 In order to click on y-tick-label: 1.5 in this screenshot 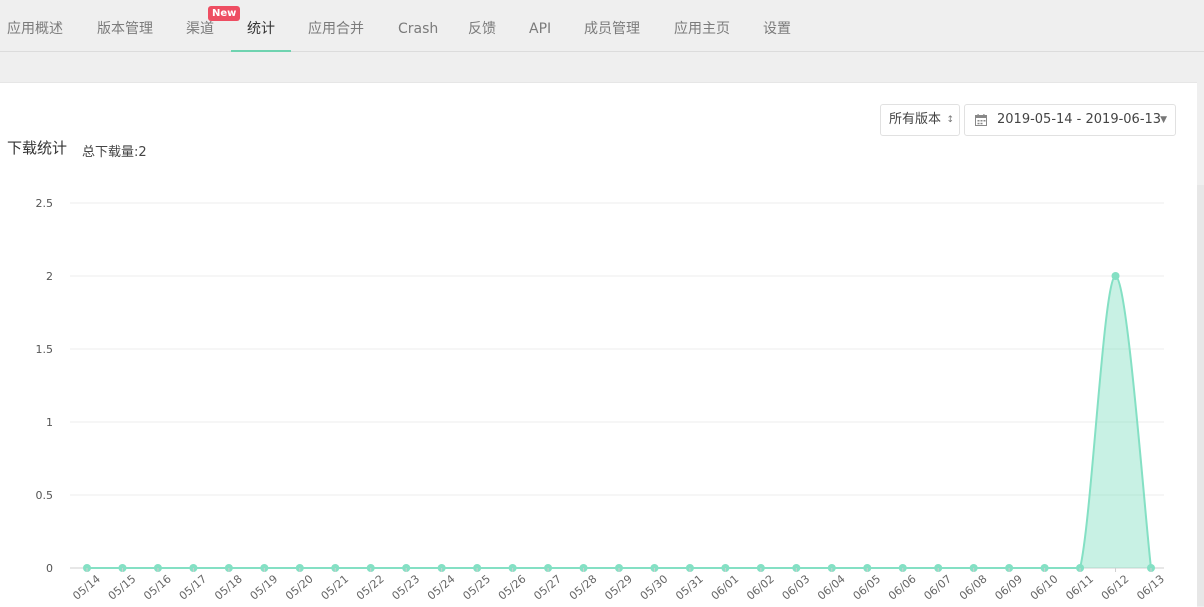, I will do `click(45, 349)`.